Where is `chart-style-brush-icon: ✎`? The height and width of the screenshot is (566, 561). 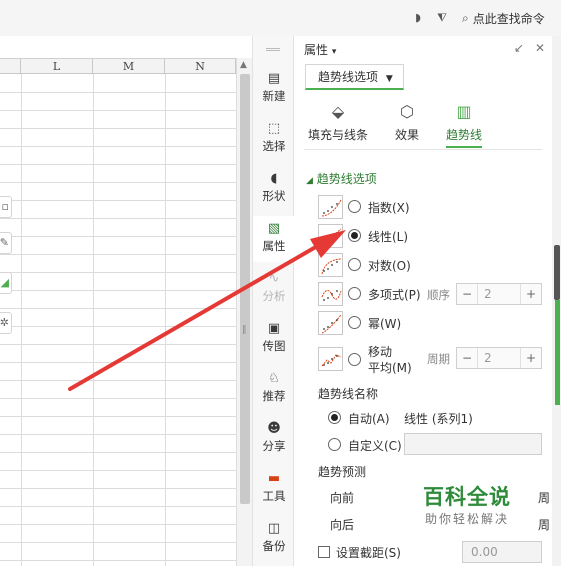 chart-style-brush-icon: ✎ is located at coordinates (6, 243).